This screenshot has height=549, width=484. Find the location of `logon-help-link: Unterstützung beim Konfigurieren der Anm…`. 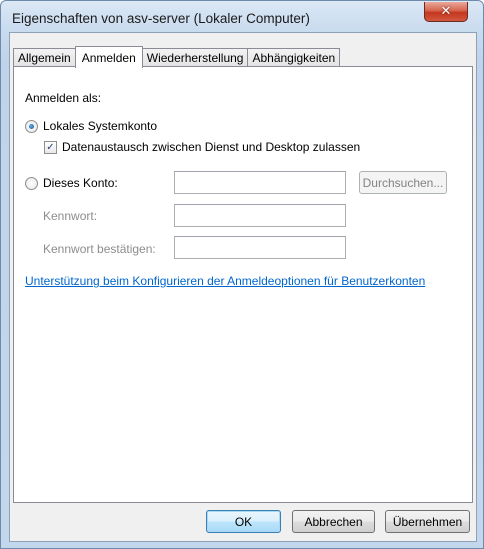

logon-help-link: Unterstützung beim Konfigurieren der Anm… is located at coordinates (225, 281).